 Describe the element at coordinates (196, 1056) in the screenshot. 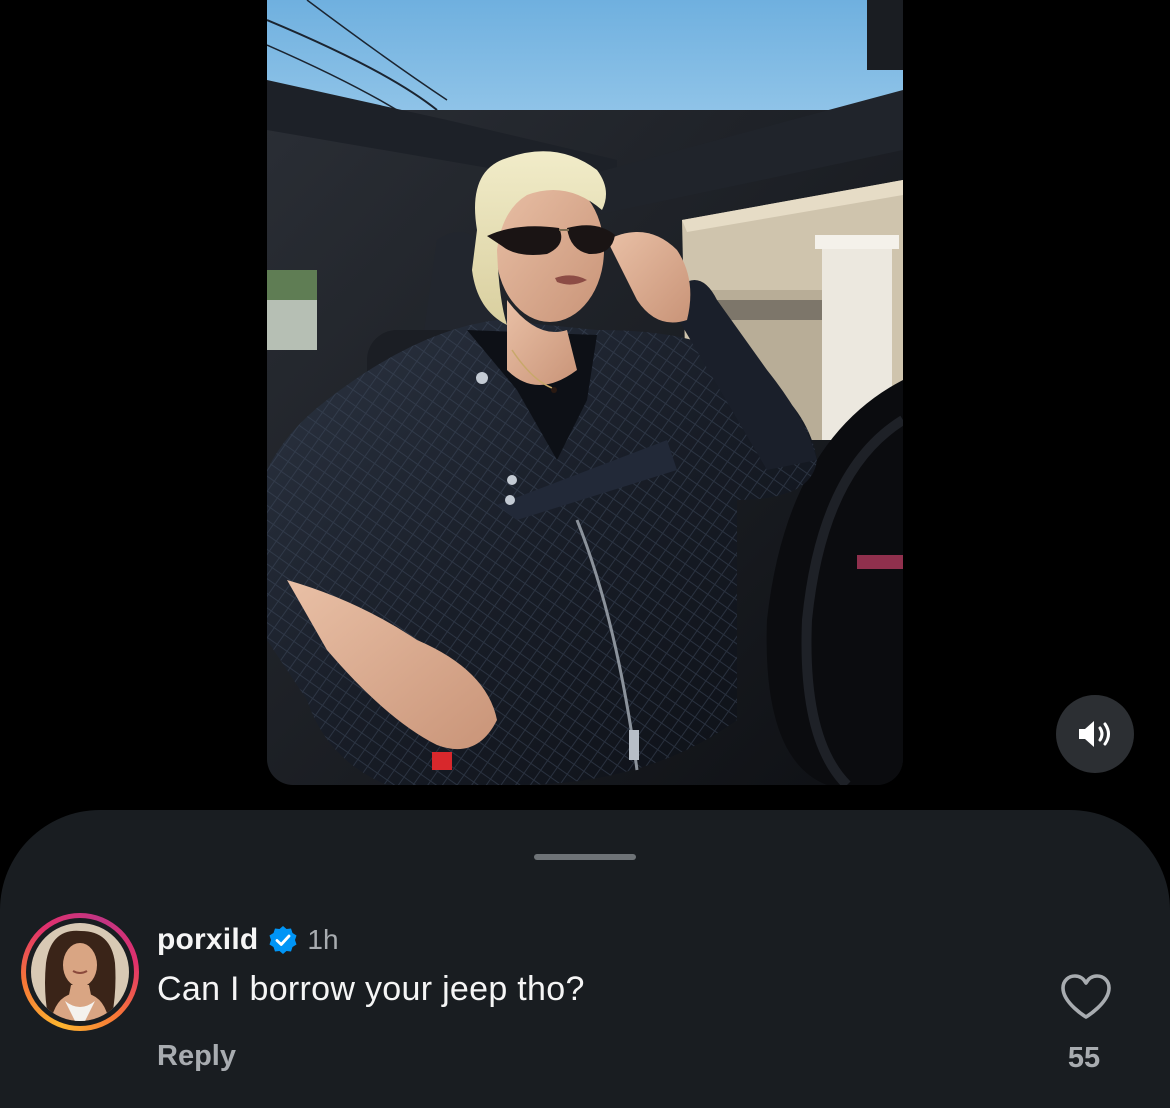

I see `reply-button: Reply` at that location.